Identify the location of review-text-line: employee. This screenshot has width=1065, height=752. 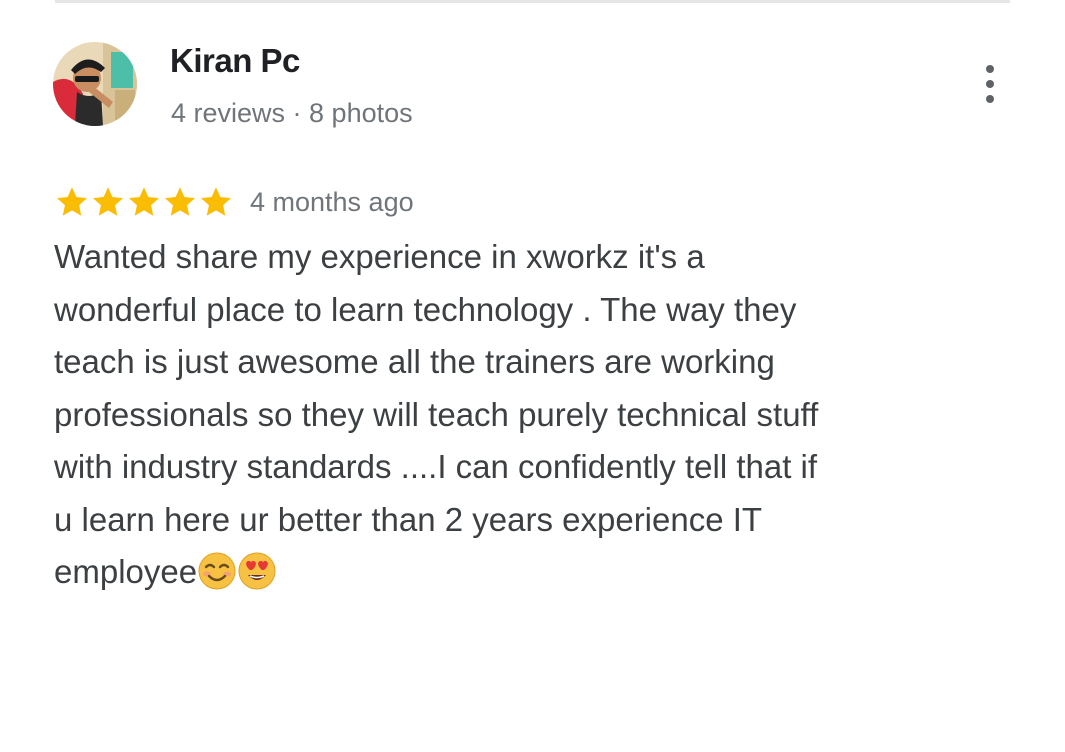
(126, 571).